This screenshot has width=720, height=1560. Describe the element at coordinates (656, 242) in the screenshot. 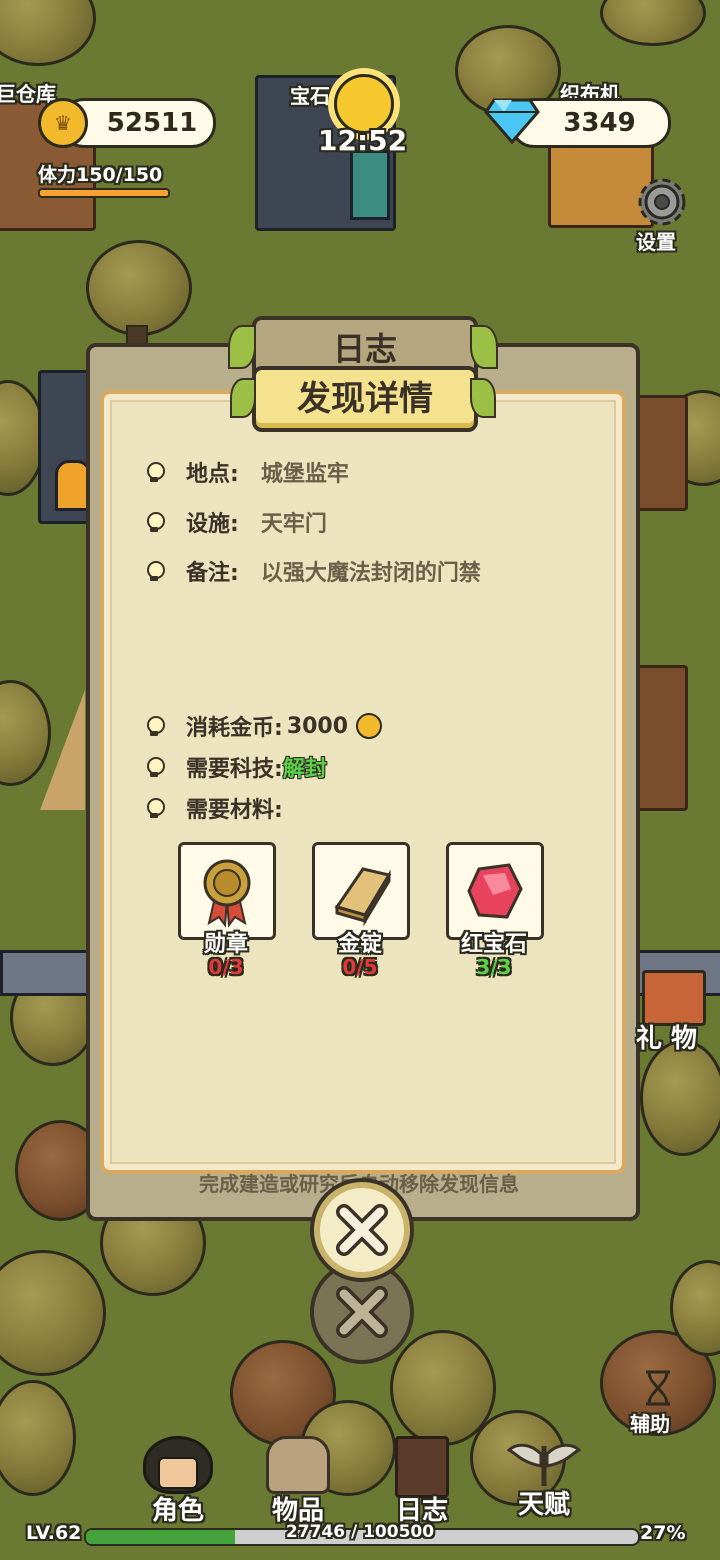

I see `settings-label: 设置` at that location.